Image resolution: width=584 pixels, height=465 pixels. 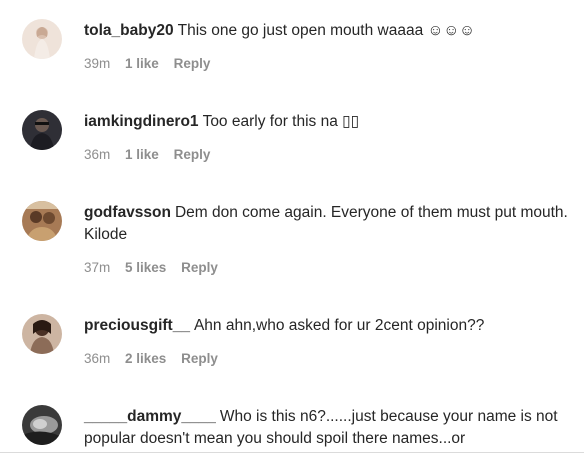 What do you see at coordinates (127, 212) in the screenshot?
I see `comment-username: godfavsson` at bounding box center [127, 212].